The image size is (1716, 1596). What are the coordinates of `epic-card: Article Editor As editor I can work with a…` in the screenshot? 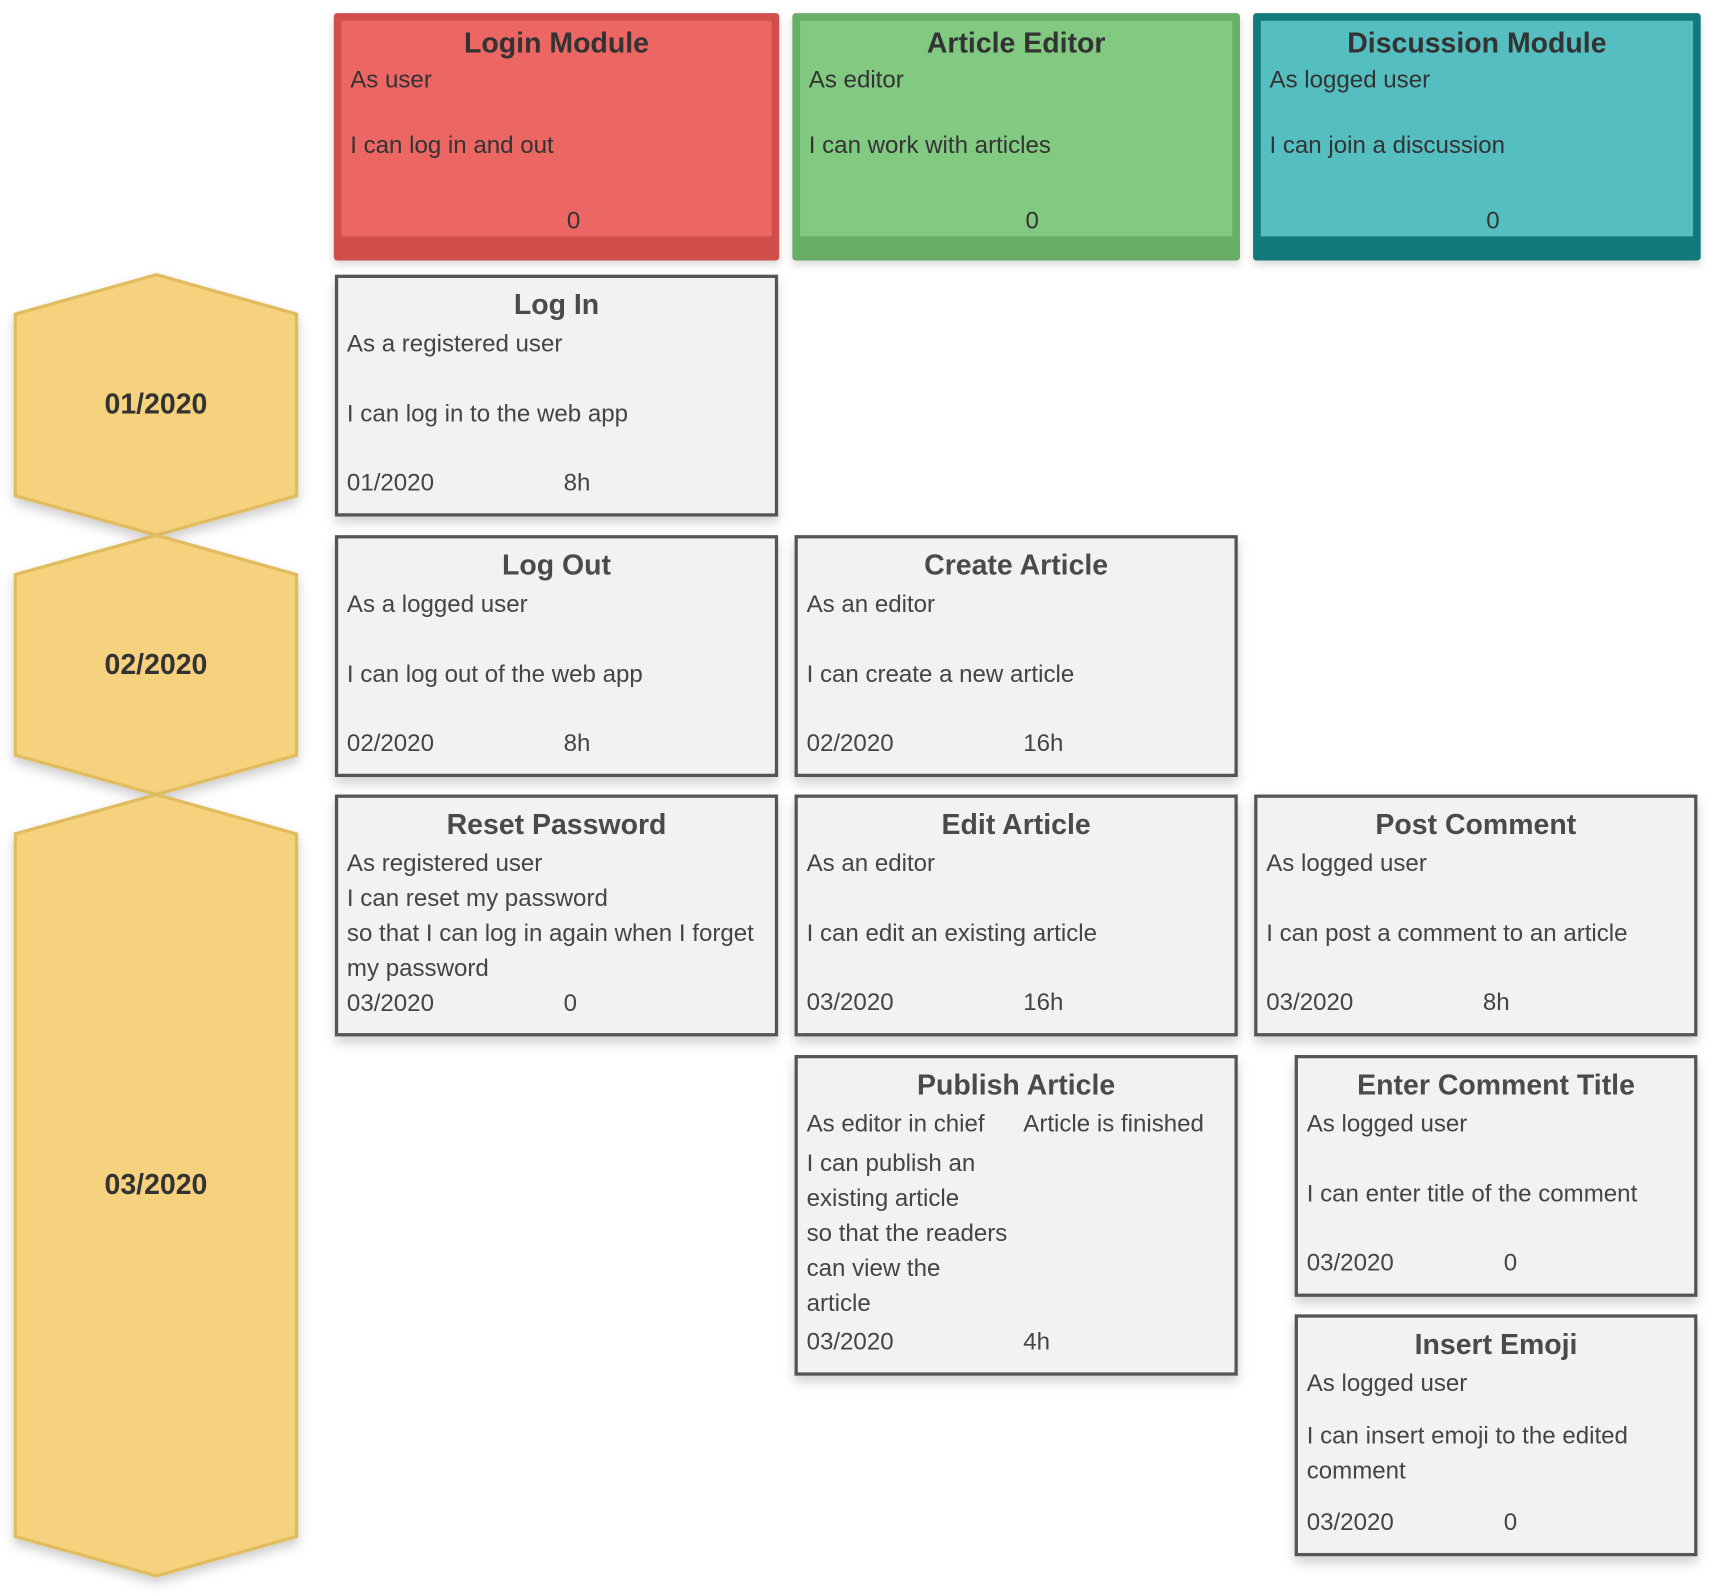 It's located at (1016, 137).